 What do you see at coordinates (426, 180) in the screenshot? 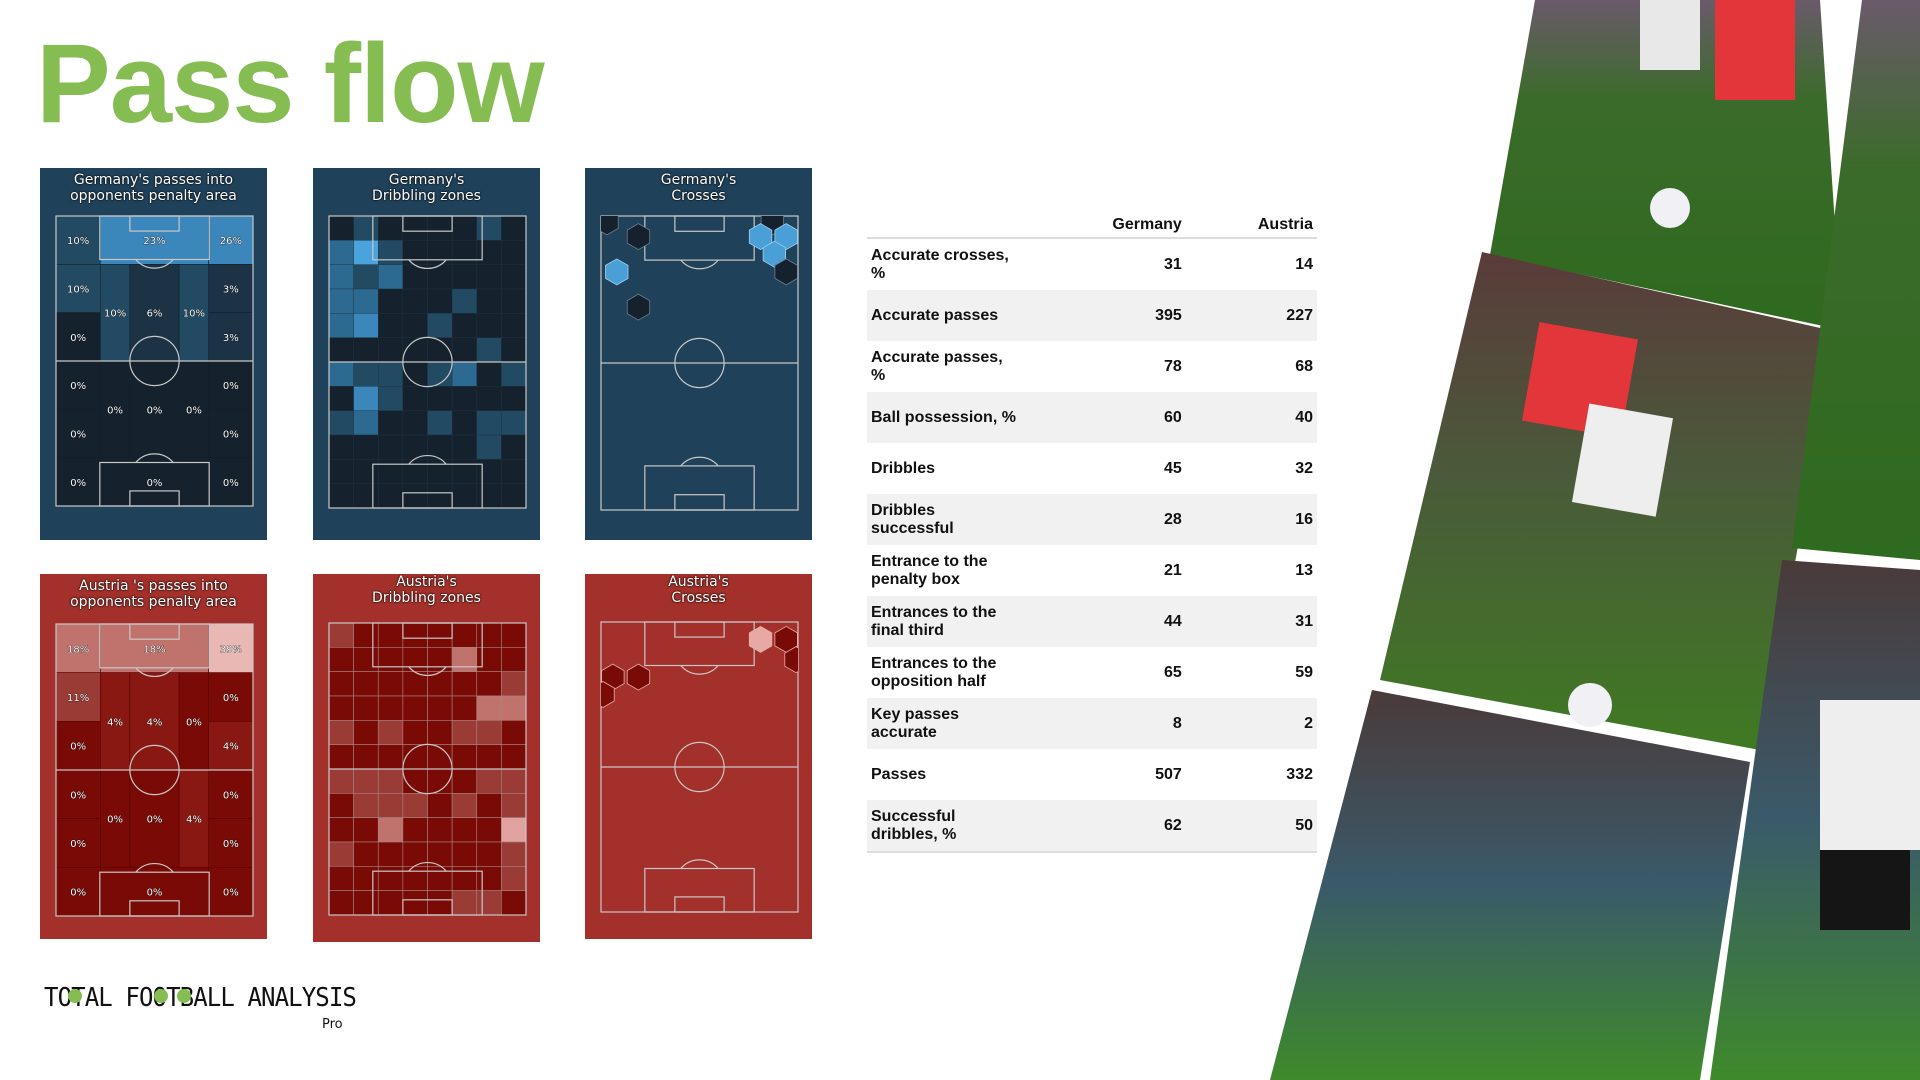
I see `panel-title-line1: Germany's` at bounding box center [426, 180].